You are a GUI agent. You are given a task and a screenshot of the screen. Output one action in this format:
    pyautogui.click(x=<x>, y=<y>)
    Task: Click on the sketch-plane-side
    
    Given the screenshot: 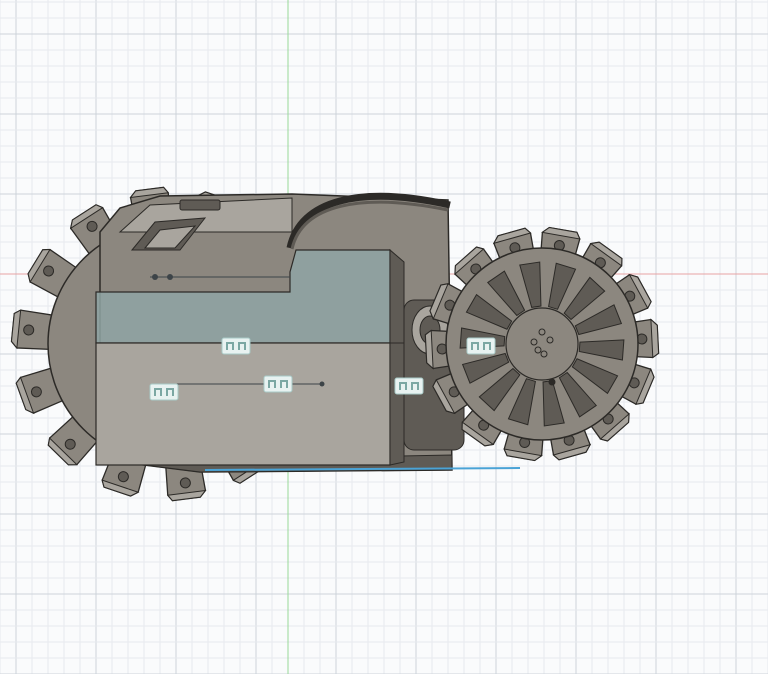 What is the action you would take?
    pyautogui.click(x=397, y=296)
    